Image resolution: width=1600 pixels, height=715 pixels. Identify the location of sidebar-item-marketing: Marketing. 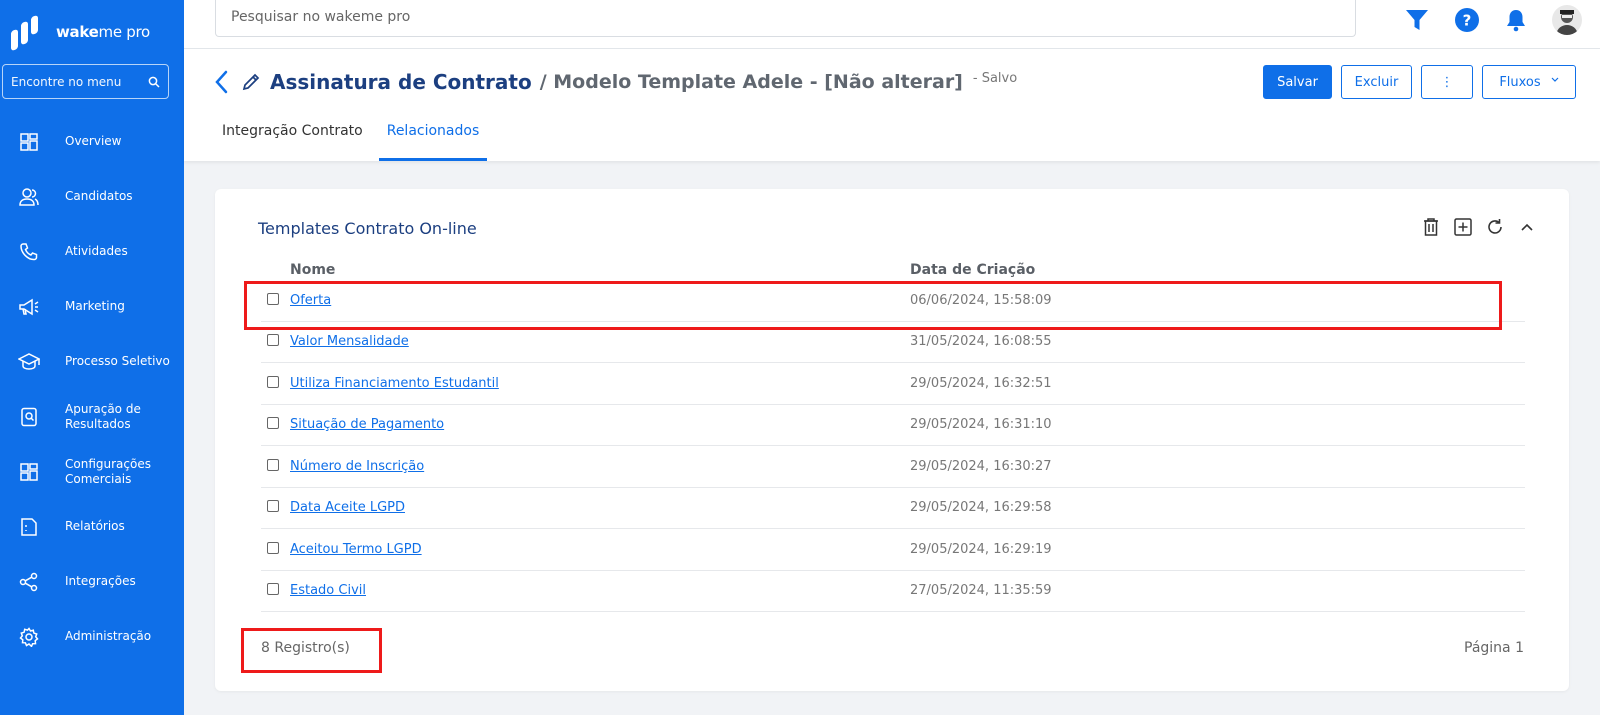
(92, 306).